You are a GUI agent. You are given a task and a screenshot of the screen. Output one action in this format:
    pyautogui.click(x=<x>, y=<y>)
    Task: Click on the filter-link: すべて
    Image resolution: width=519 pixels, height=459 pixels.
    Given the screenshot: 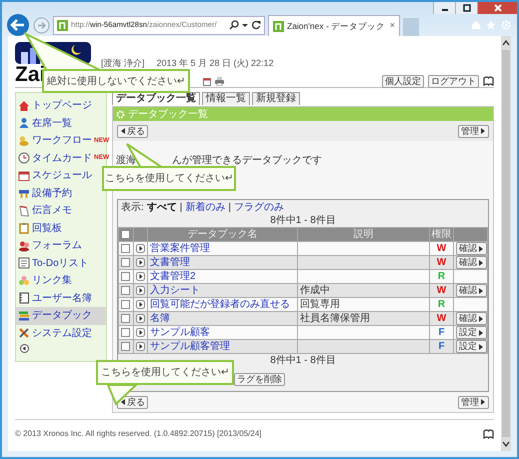 What is the action you would take?
    pyautogui.click(x=161, y=208)
    